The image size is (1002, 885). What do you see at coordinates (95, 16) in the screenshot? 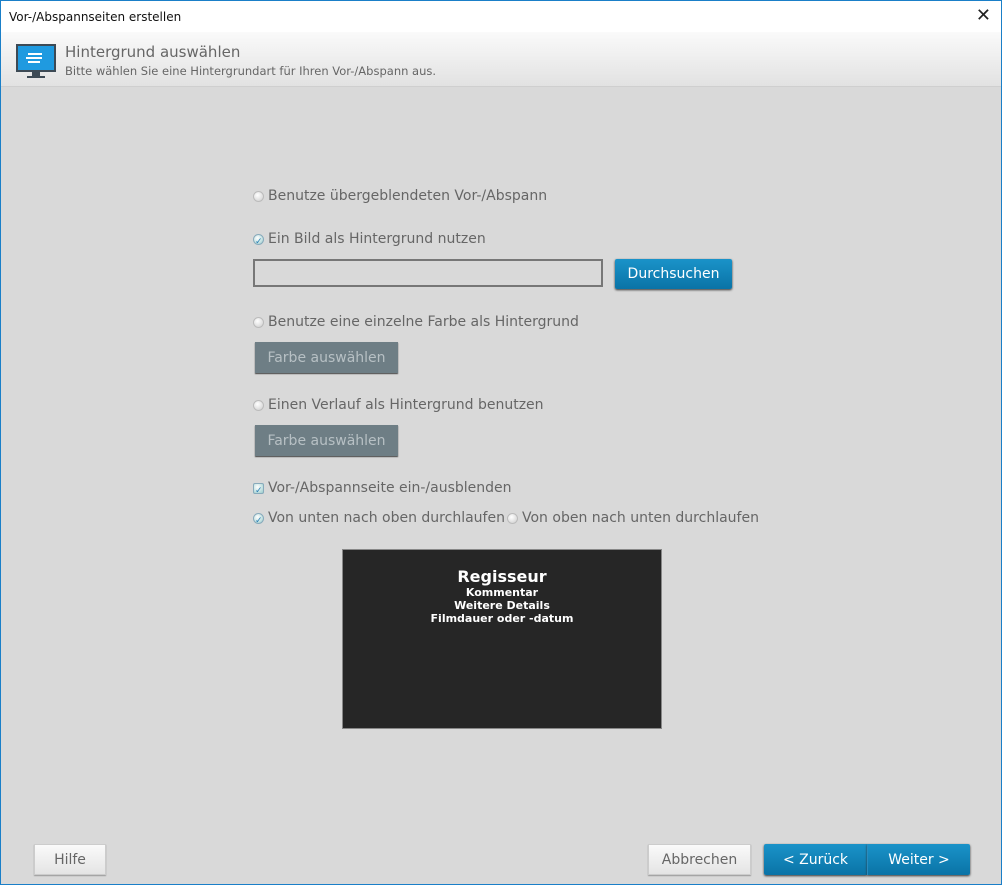
I see `window-title: Vor-/Abspannseiten erstellen` at bounding box center [95, 16].